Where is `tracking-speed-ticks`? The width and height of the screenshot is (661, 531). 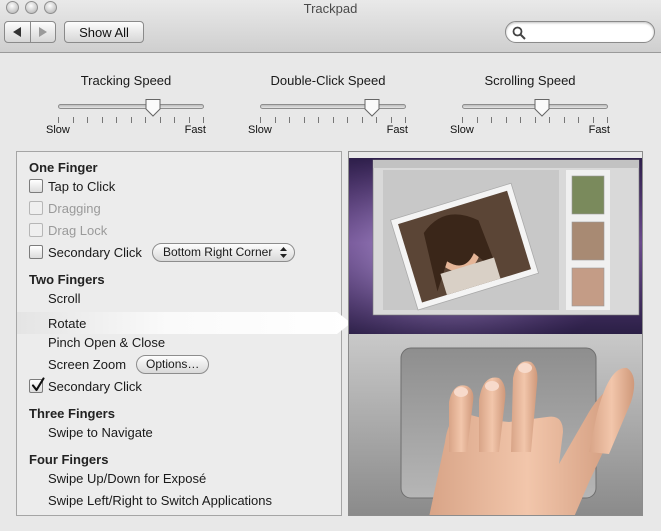
tracking-speed-ticks is located at coordinates (131, 120).